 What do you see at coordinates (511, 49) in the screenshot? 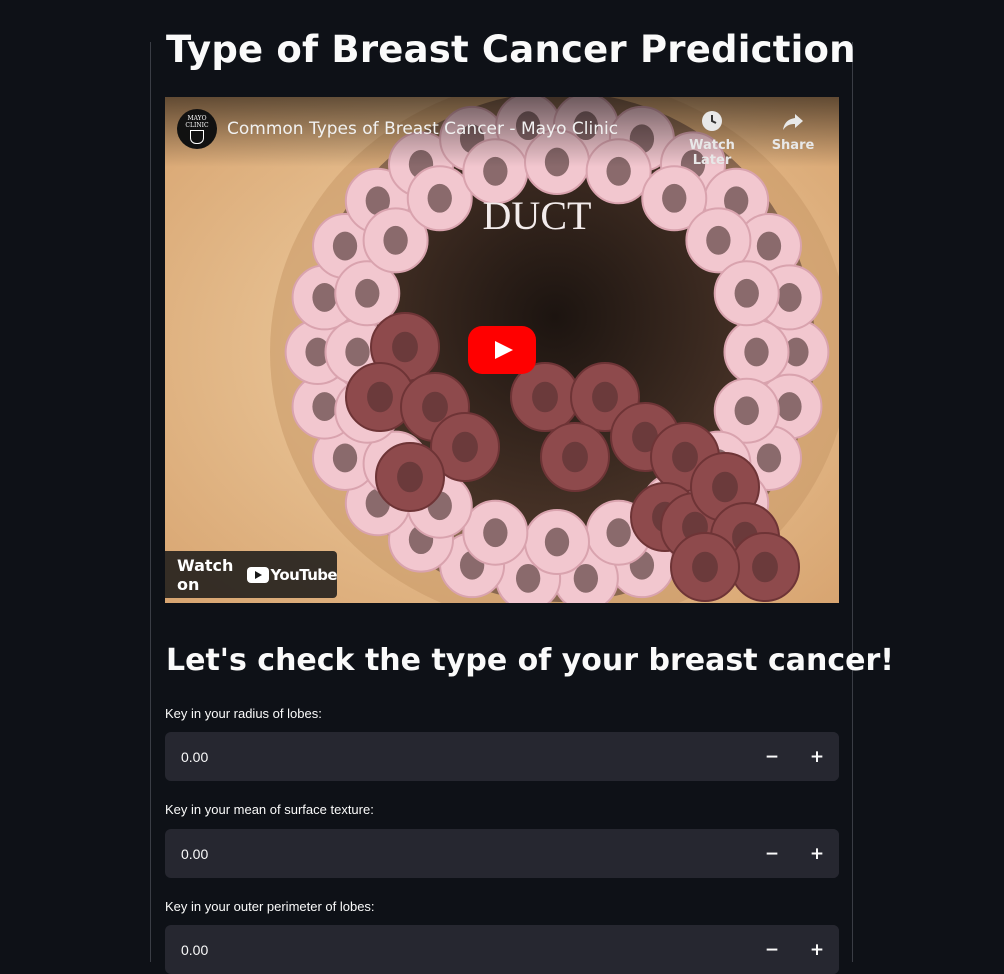
I see `page-title: Type of Breast Cancer Prediction` at bounding box center [511, 49].